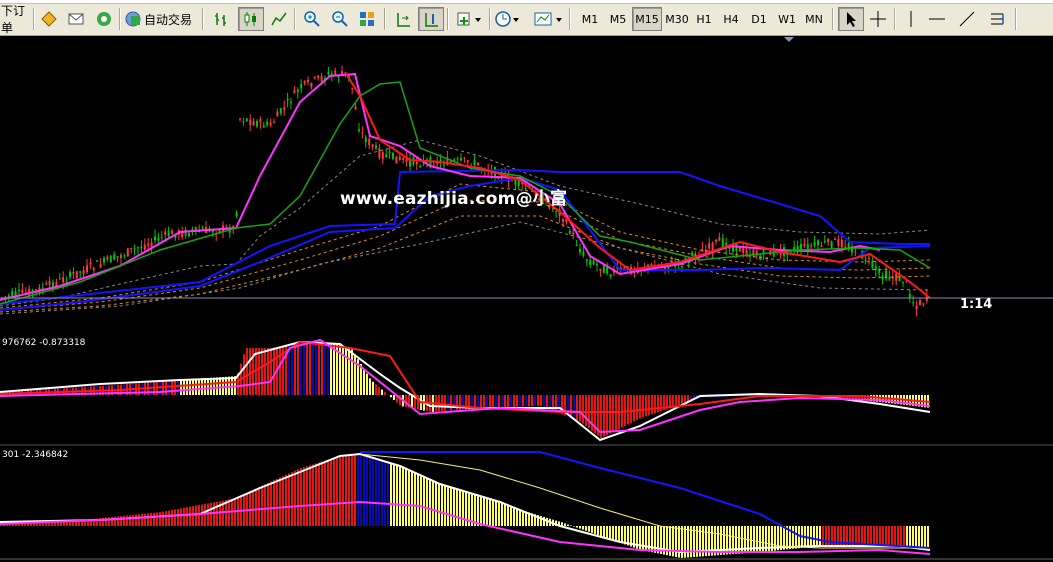 The image size is (1053, 562). I want to click on fibonacci-button, so click(997, 19).